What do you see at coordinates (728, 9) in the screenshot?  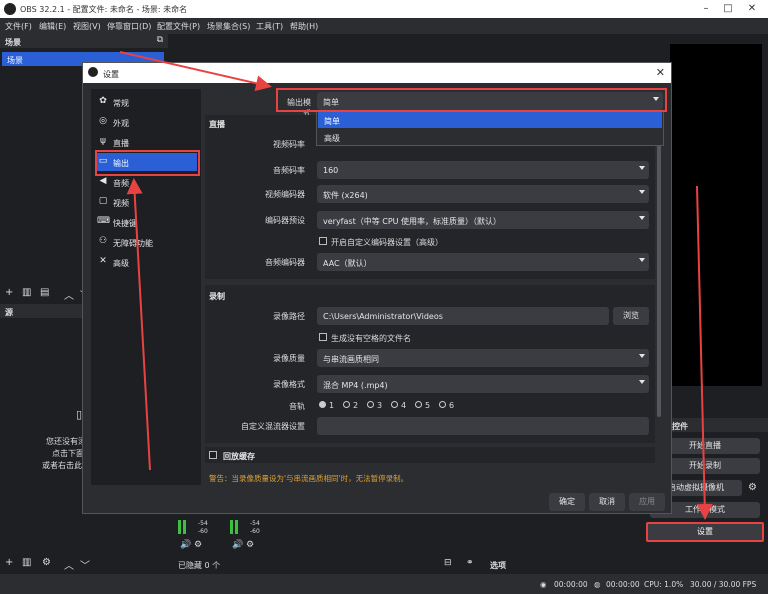 I see `maximize-icon: □` at bounding box center [728, 9].